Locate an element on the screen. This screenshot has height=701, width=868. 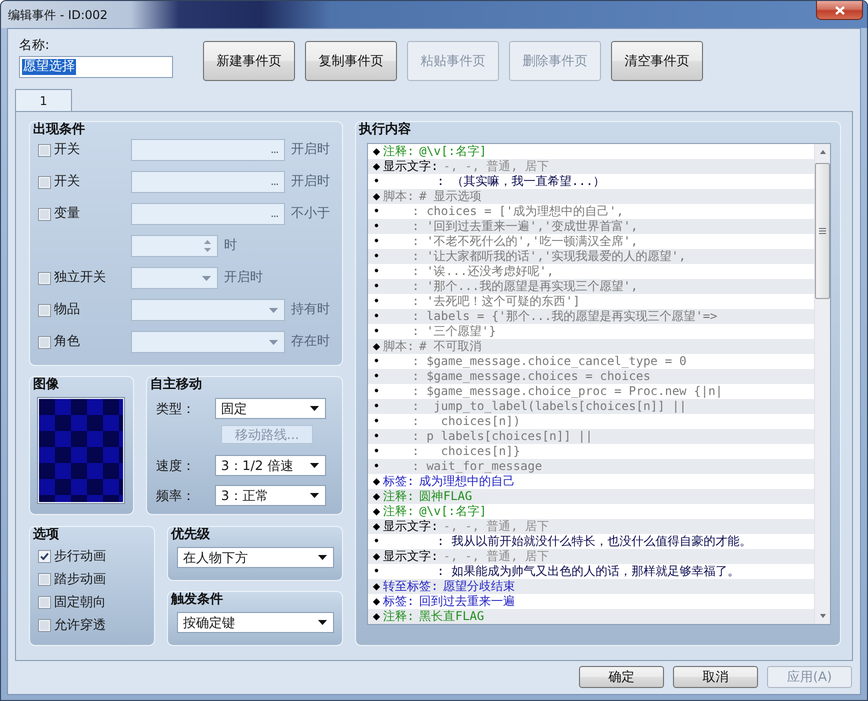
page-action-button: 复制事件页 is located at coordinates (351, 61).